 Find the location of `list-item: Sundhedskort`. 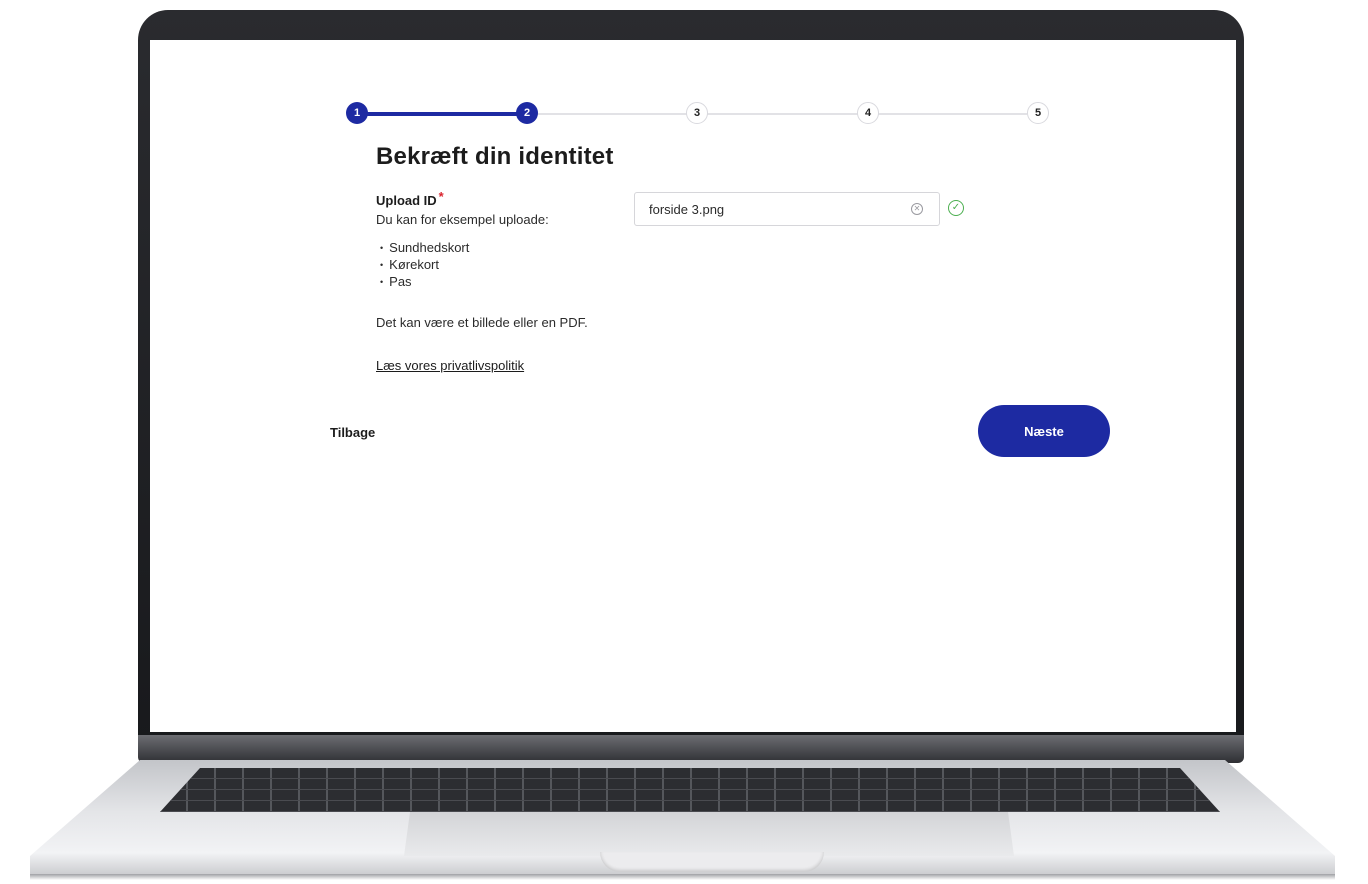

list-item: Sundhedskort is located at coordinates (424, 248).